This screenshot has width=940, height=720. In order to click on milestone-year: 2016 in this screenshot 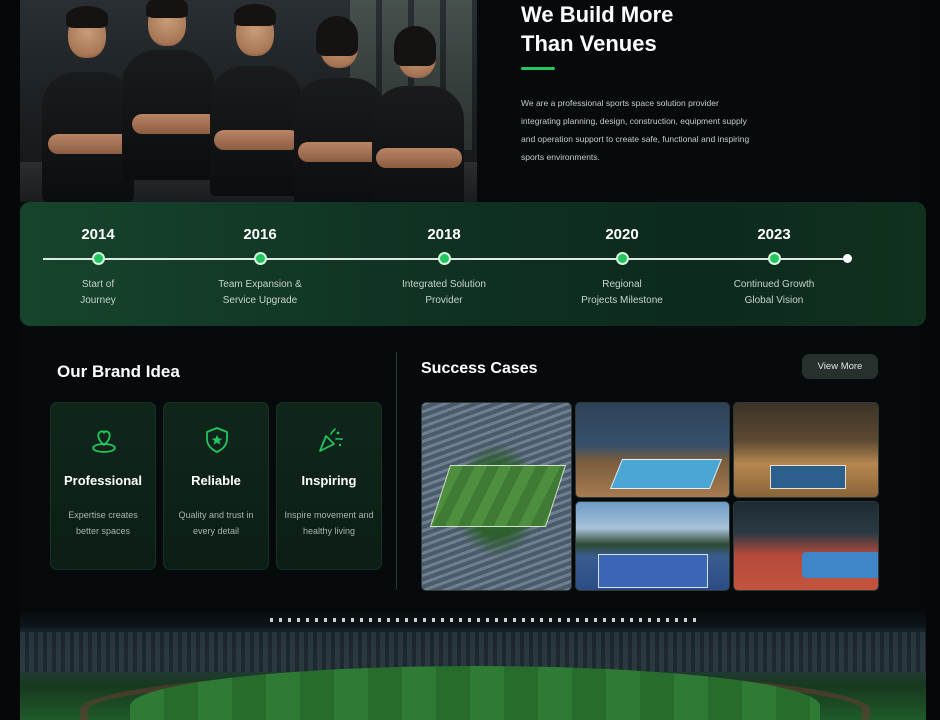, I will do `click(260, 234)`.